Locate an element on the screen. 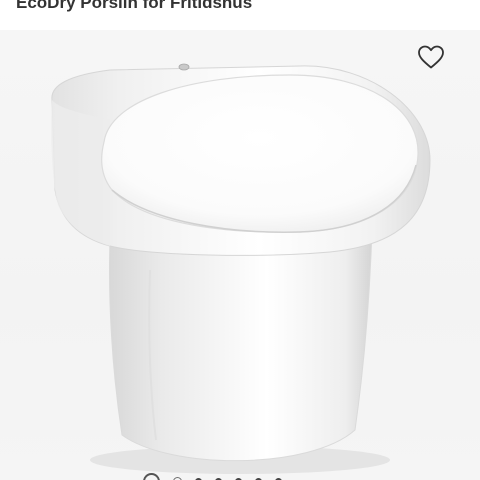  product-title: EcoDry Porslin for Fritidshus is located at coordinates (134, 6).